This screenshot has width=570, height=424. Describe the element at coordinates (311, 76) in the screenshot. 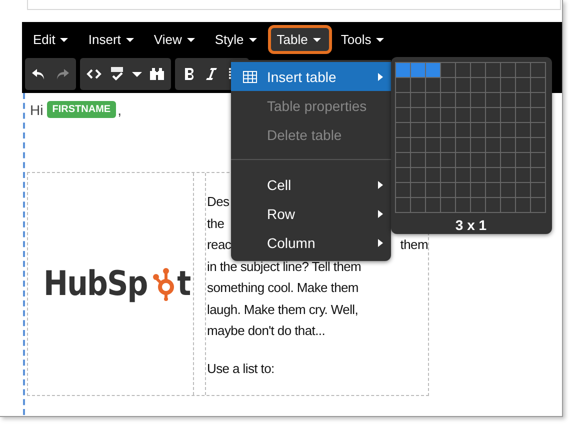

I see `menu-item: Insert table` at that location.